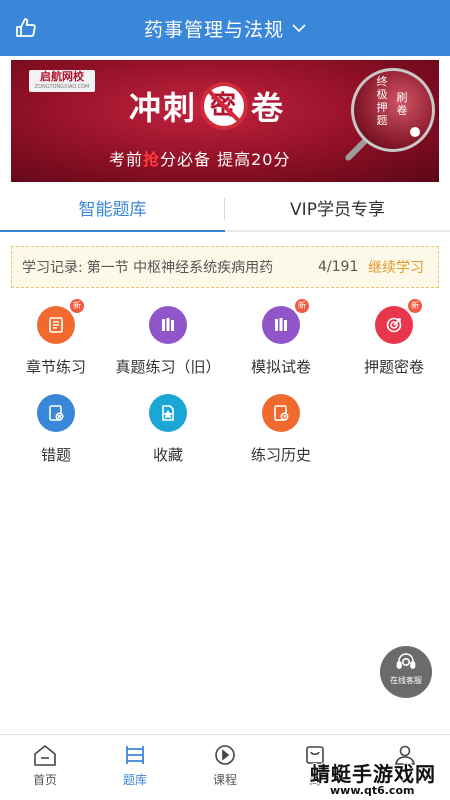 The width and height of the screenshot is (450, 800). I want to click on nav-label: 课程, so click(224, 780).